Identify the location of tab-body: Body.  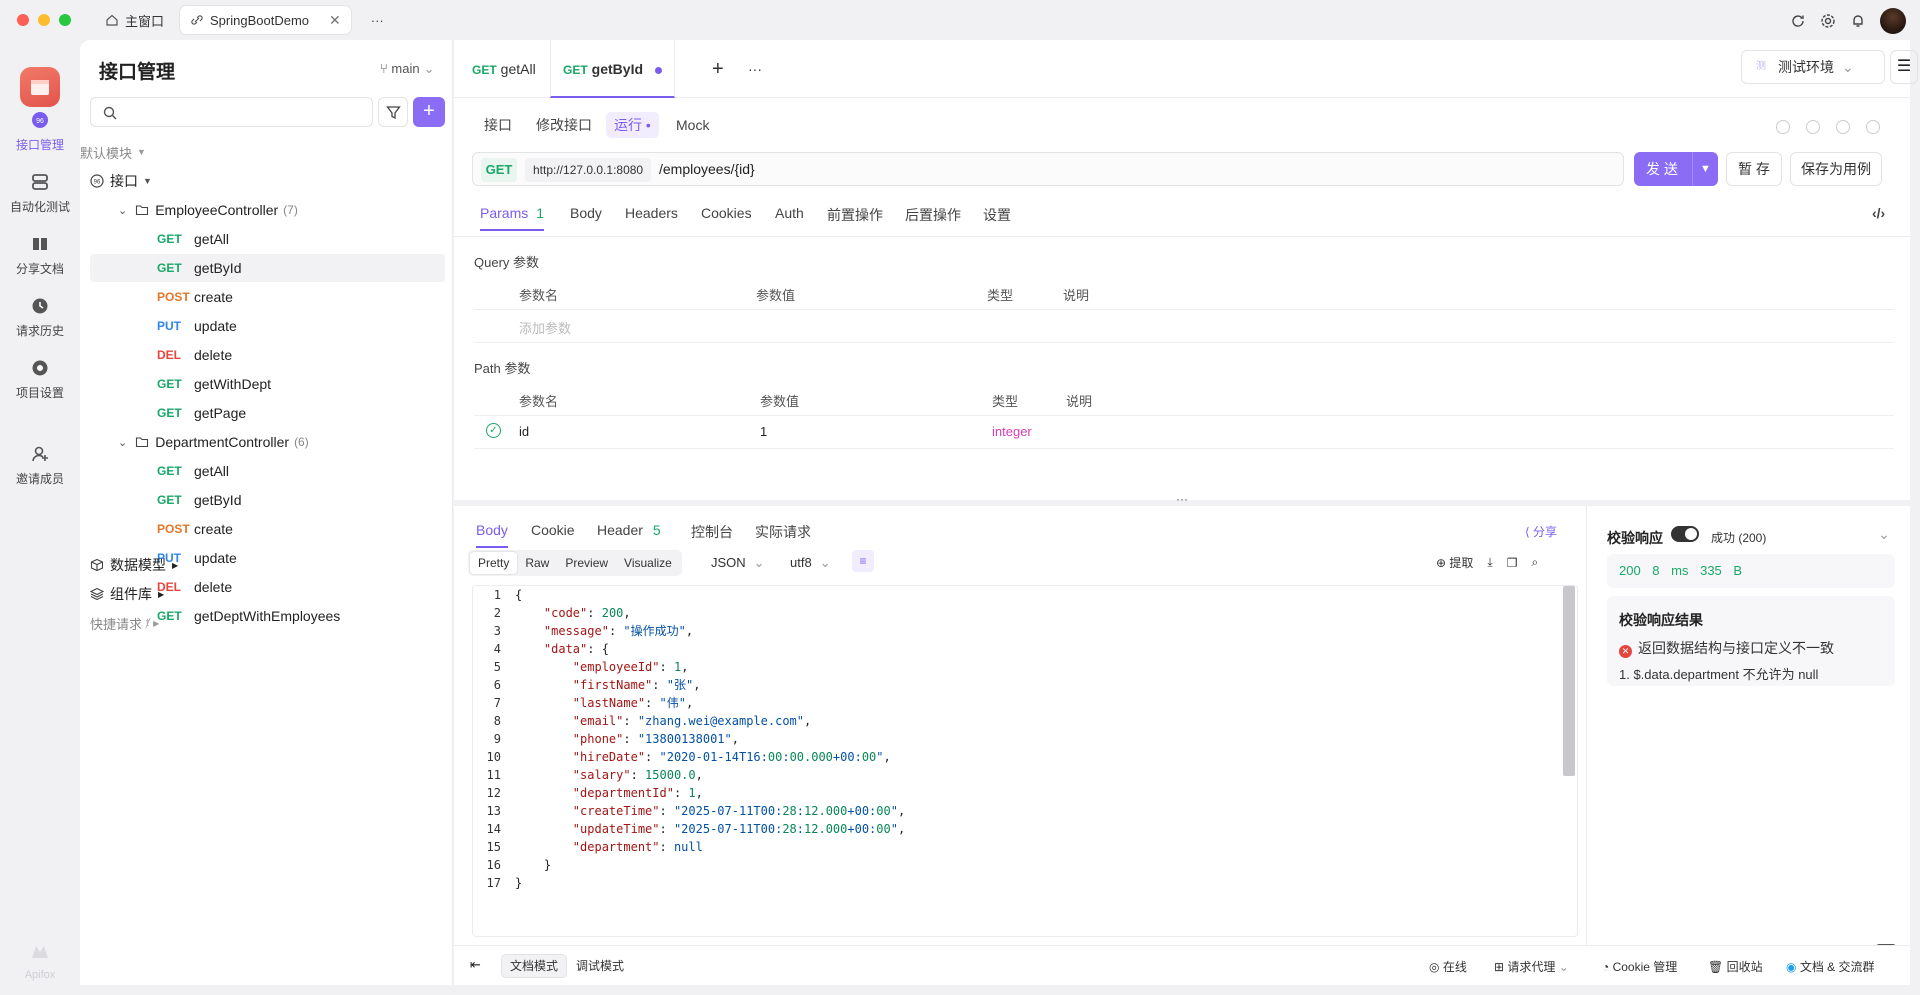
(586, 213).